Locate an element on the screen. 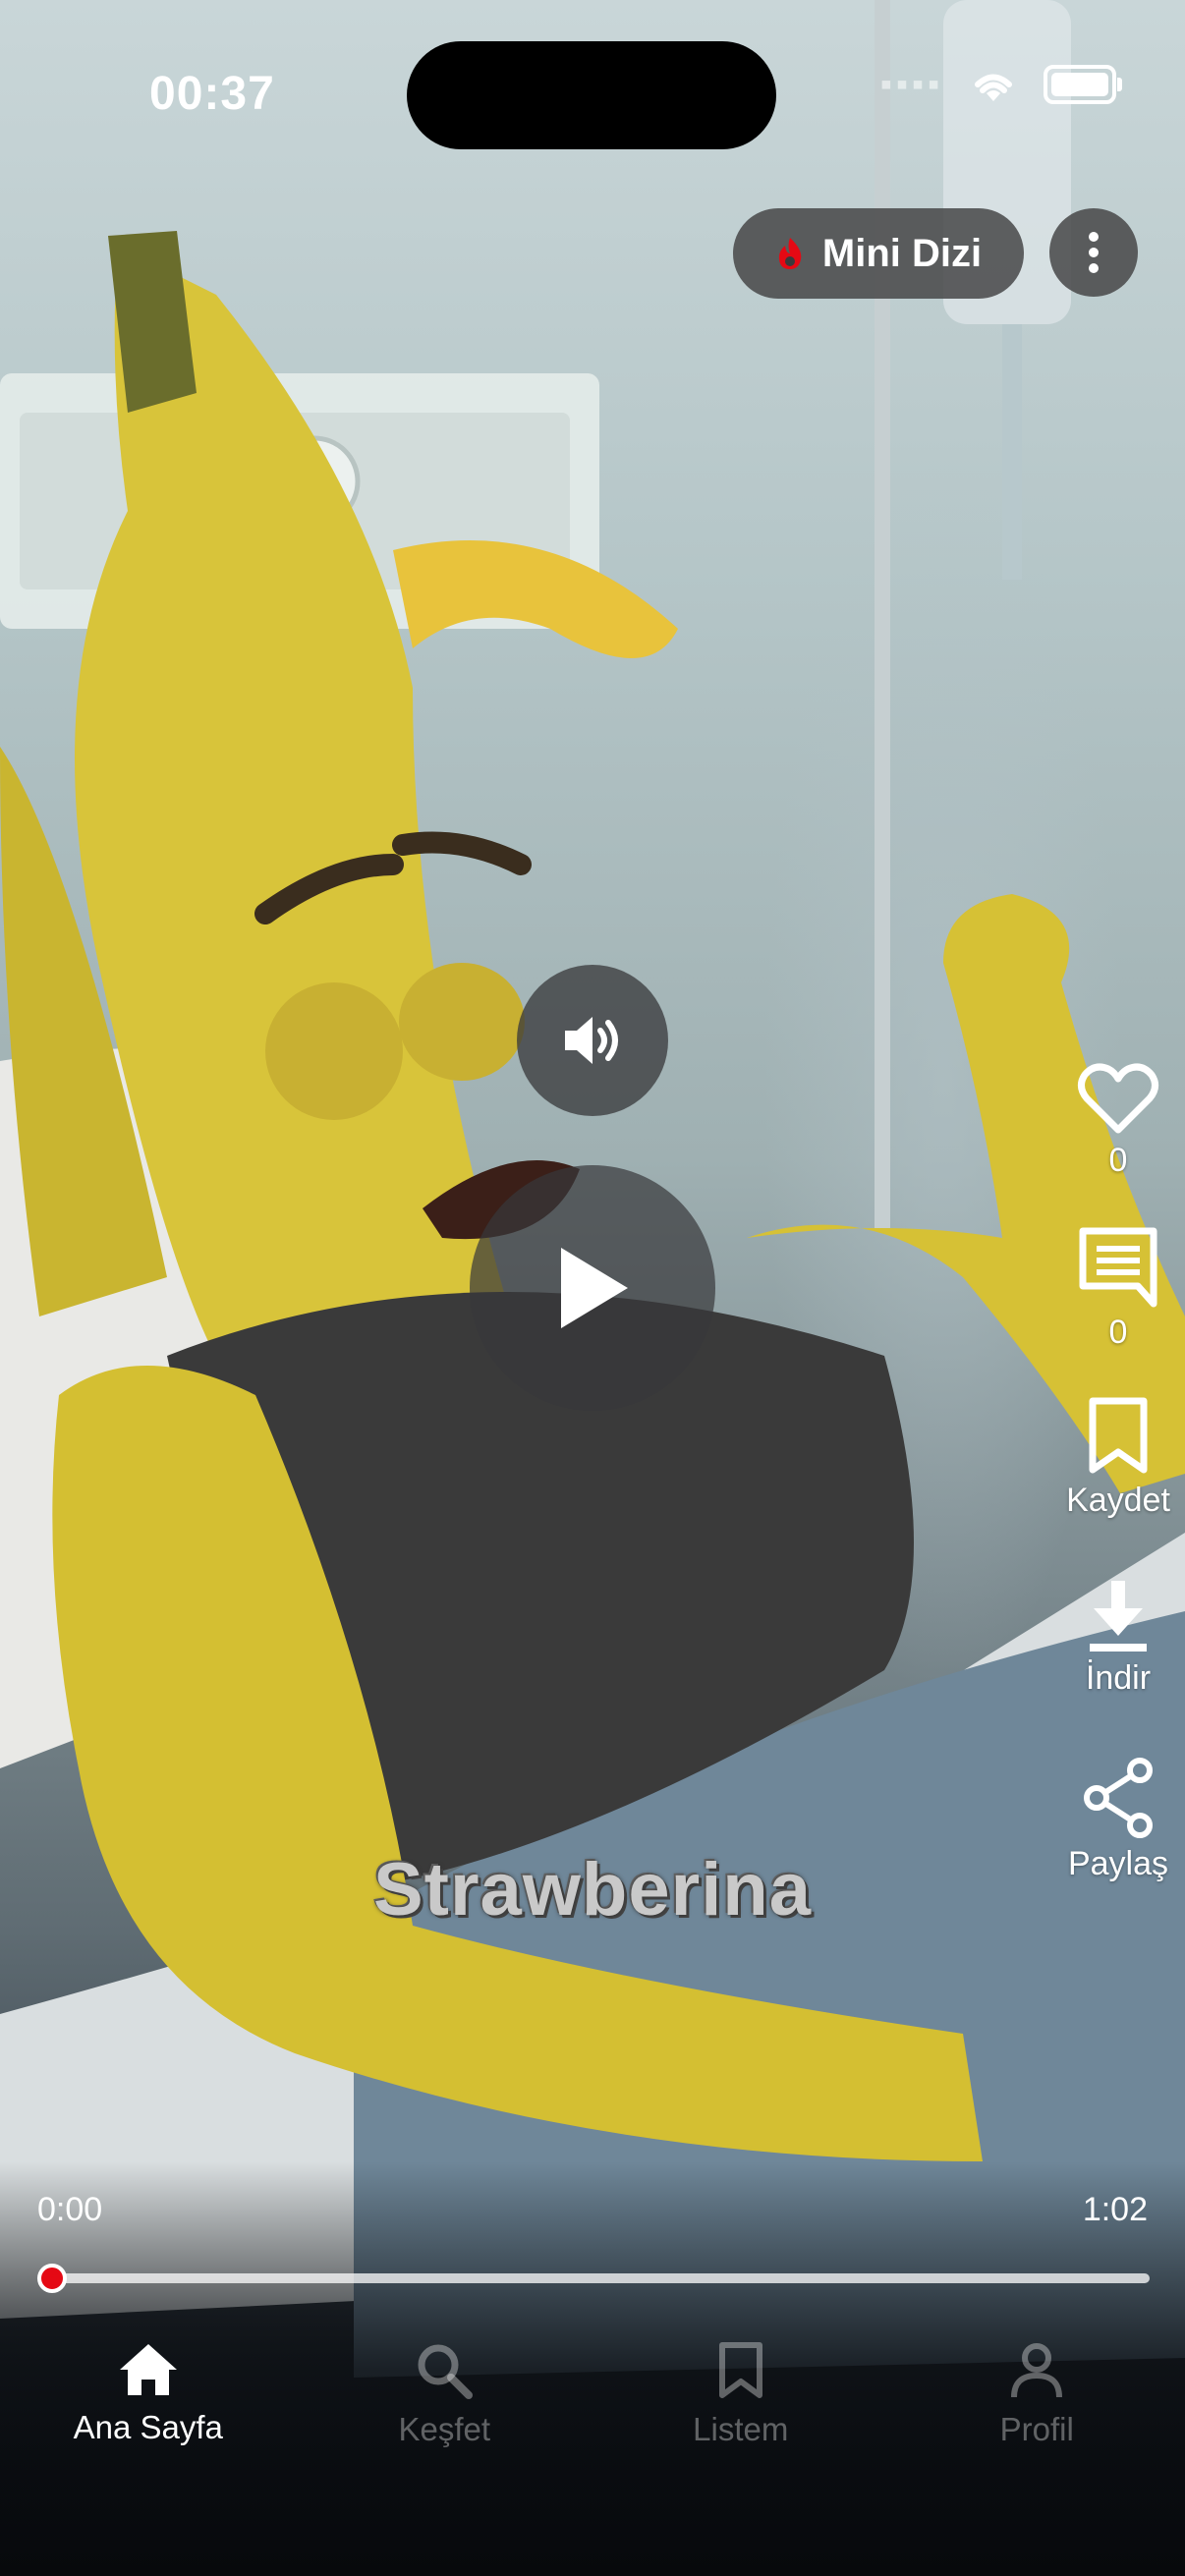 The height and width of the screenshot is (2576, 1185). bottom-navigation: Ana Sayfa Keşfet Listem Profil is located at coordinates (592, 2447).